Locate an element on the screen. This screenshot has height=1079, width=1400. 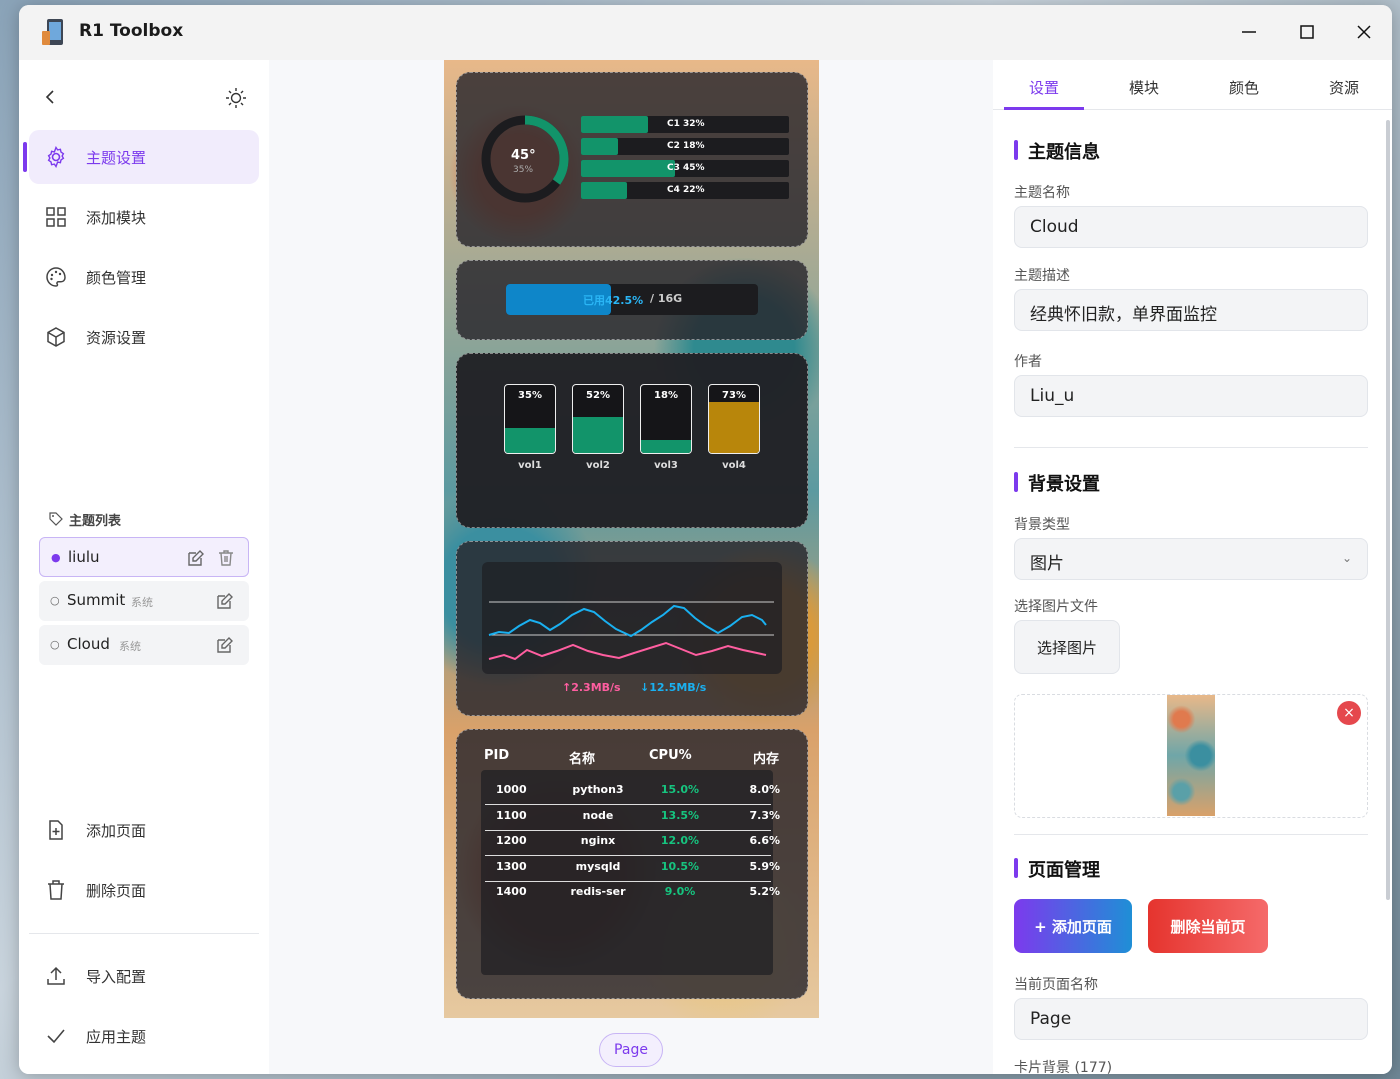
add-page-button: 添加页面 is located at coordinates (144, 830).